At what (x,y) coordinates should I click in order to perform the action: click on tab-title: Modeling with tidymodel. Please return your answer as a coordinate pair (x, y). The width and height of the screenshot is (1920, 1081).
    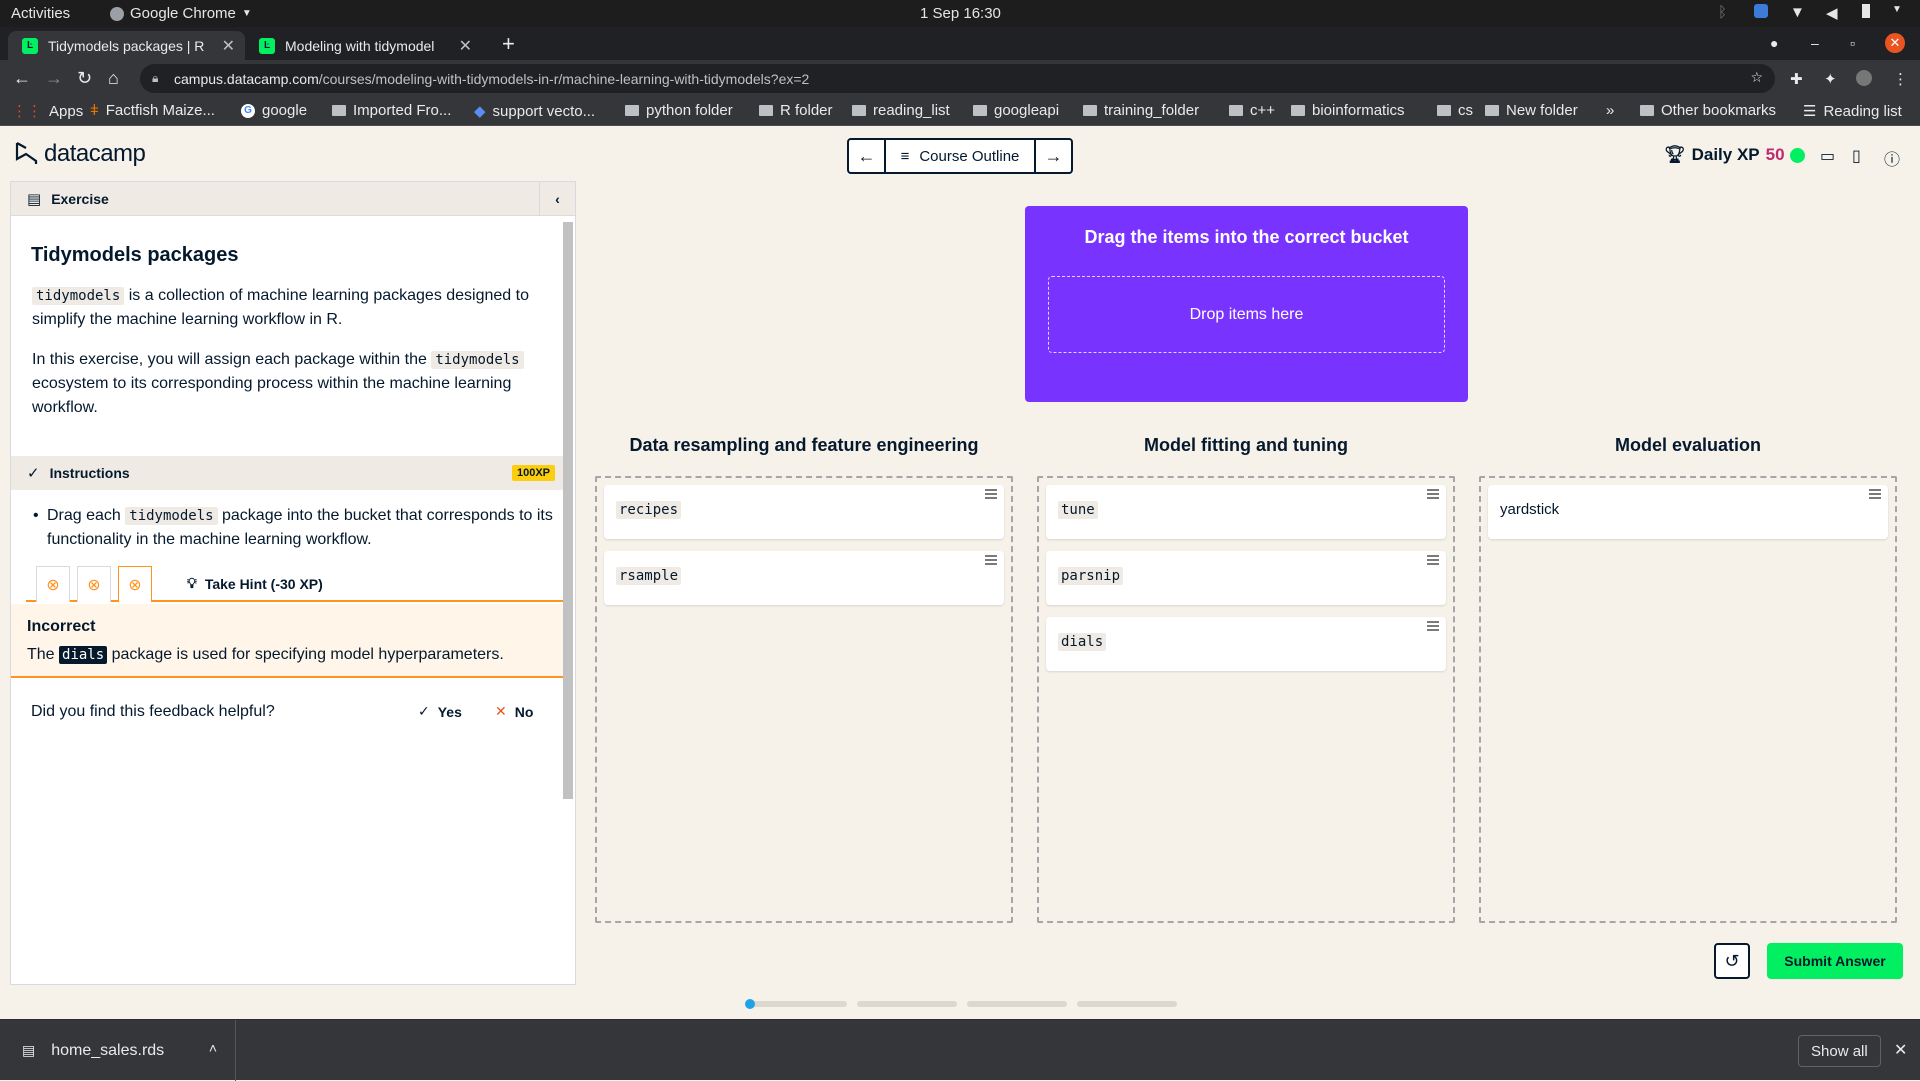
    Looking at the image, I should click on (360, 45).